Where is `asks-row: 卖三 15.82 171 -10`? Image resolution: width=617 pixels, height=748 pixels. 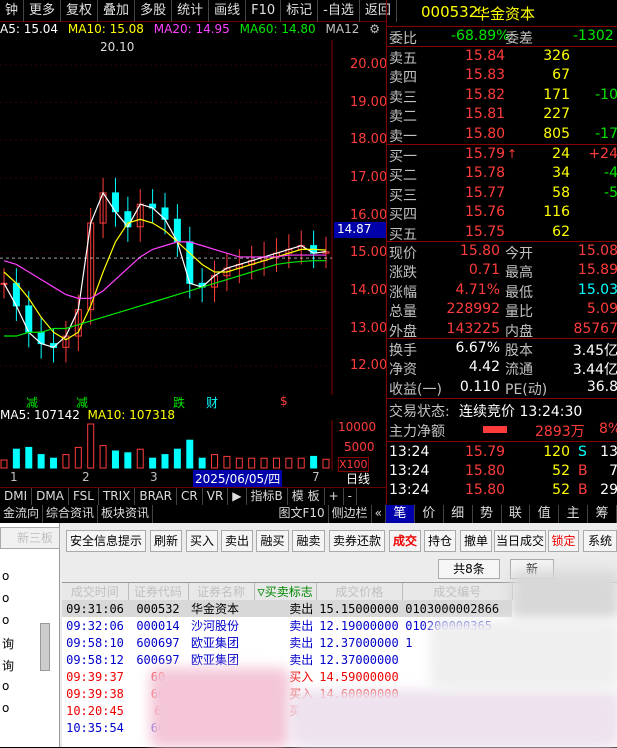
asks-row: 卖三 15.82 171 -10 is located at coordinates (502, 96).